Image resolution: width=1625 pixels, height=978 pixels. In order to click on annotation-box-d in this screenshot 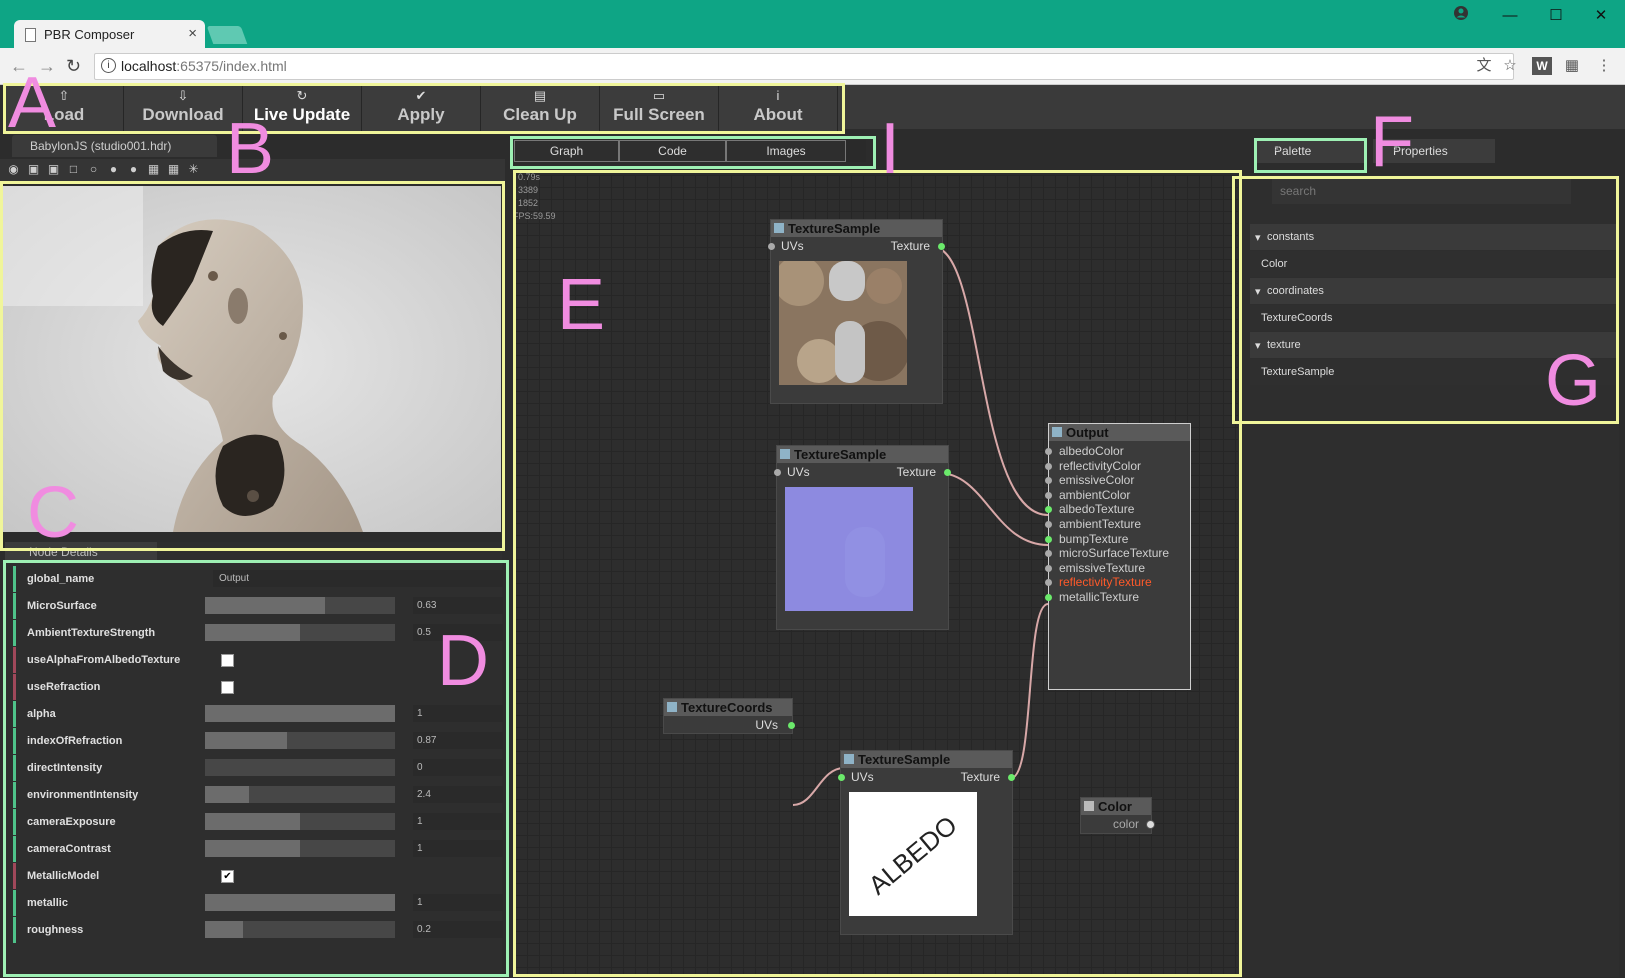, I will do `click(256, 768)`.